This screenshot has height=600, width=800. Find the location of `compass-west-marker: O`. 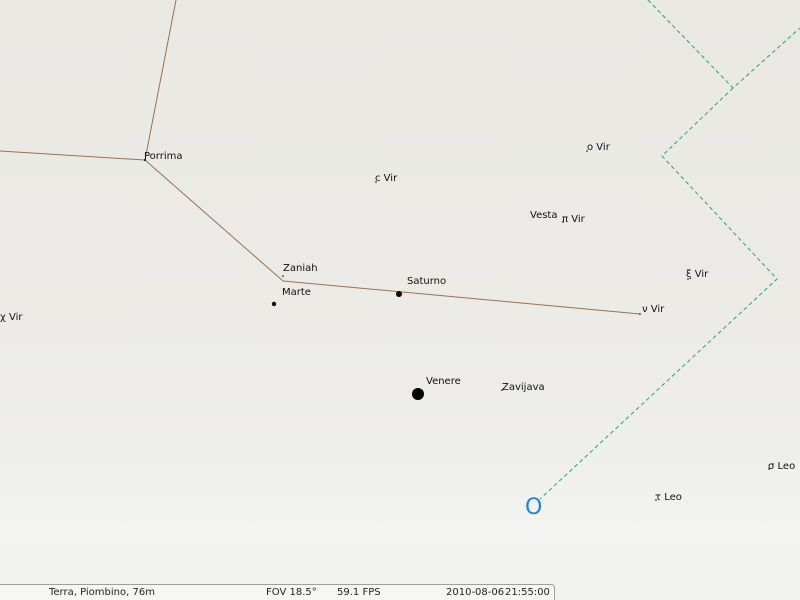

compass-west-marker: O is located at coordinates (534, 507).